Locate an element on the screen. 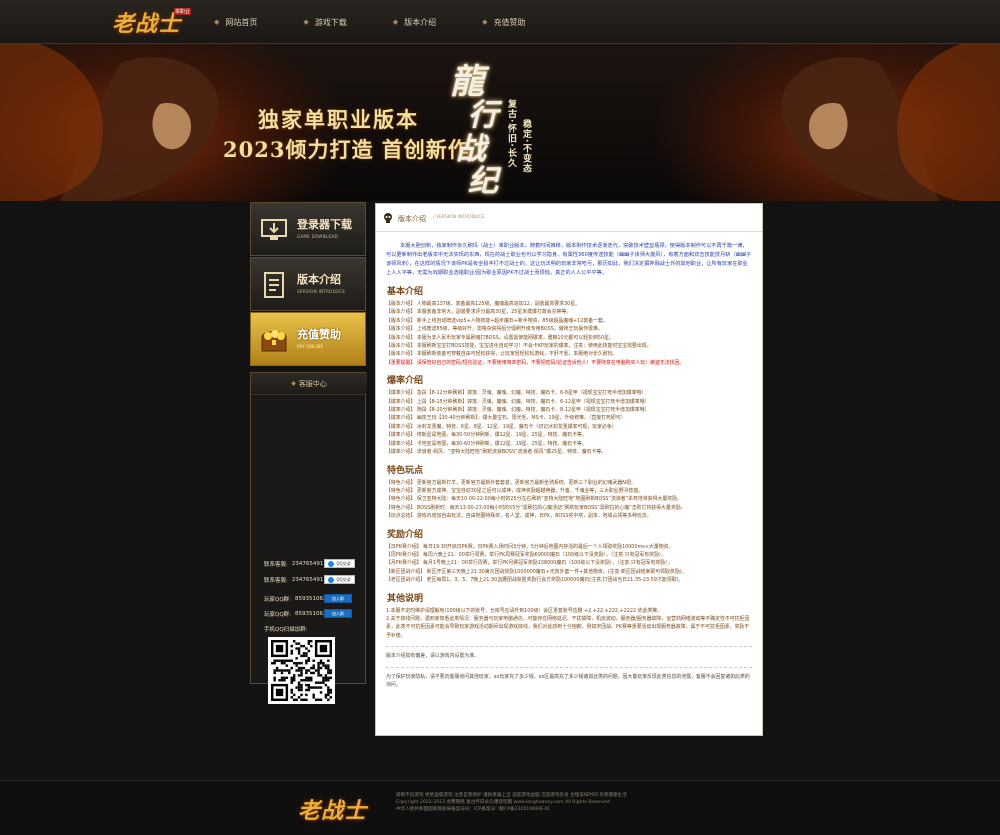 This screenshot has height=835, width=1000. qr-code-icon is located at coordinates (301, 670).